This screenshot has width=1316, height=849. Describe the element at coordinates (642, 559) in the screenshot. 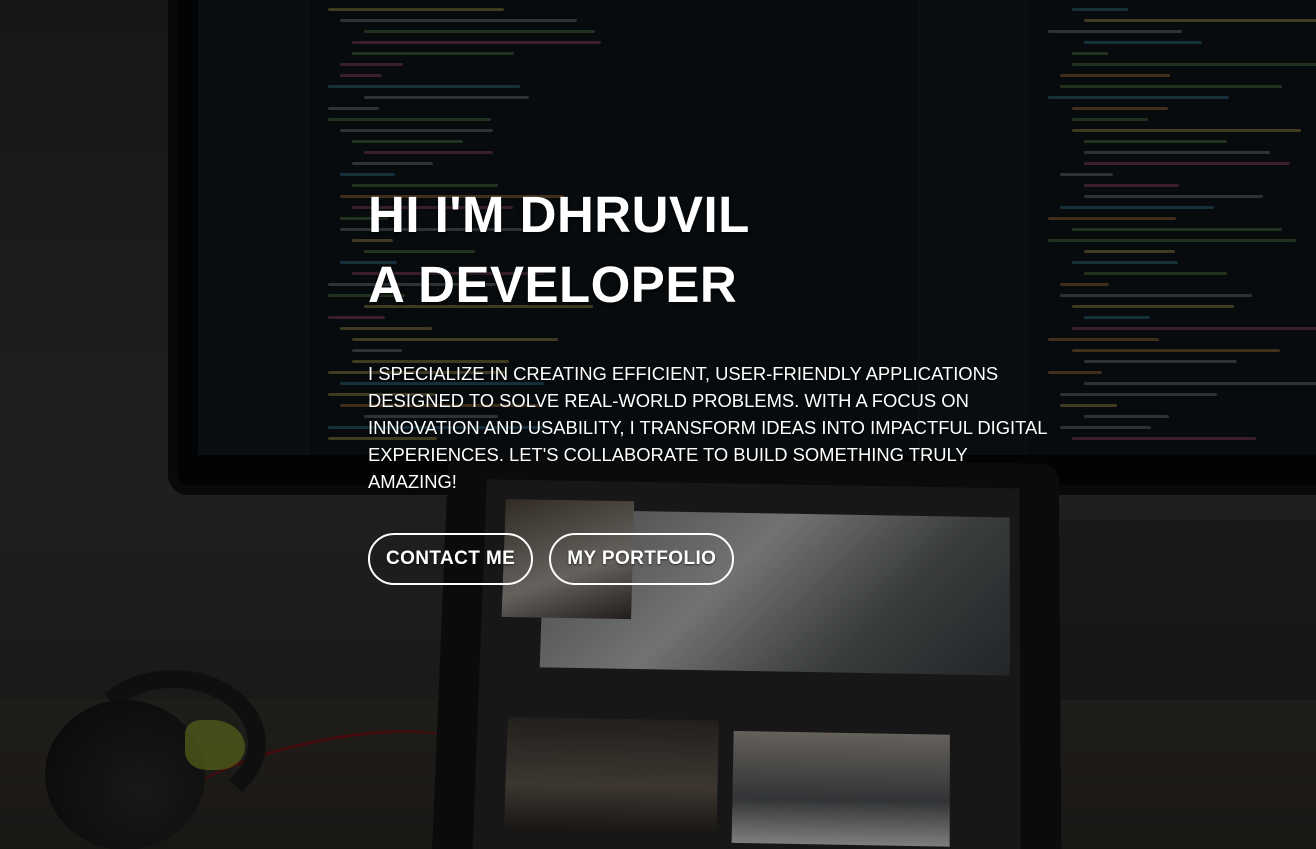

I see `my-portfolio-button: MY PORTFOLIO` at that location.